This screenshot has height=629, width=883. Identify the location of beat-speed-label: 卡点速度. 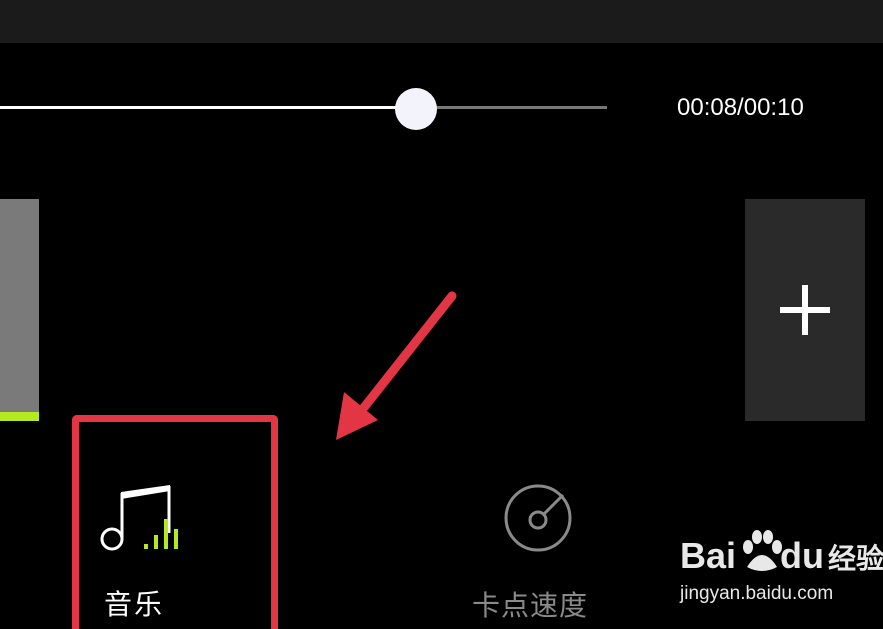
(530, 605).